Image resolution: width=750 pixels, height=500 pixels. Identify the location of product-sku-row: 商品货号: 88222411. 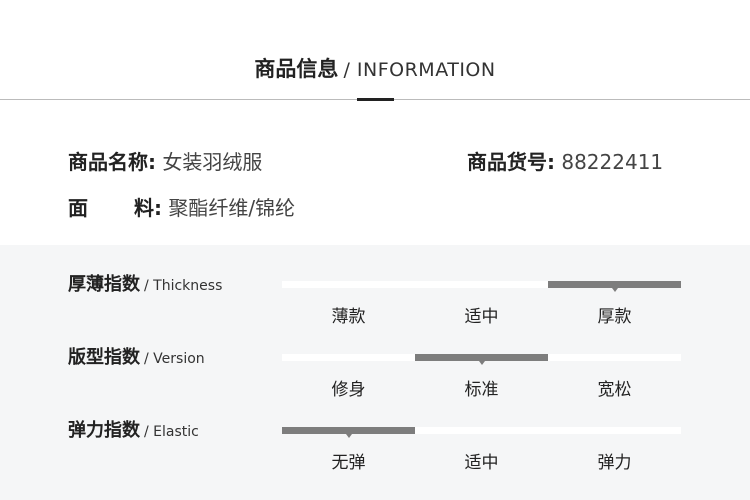
(565, 162).